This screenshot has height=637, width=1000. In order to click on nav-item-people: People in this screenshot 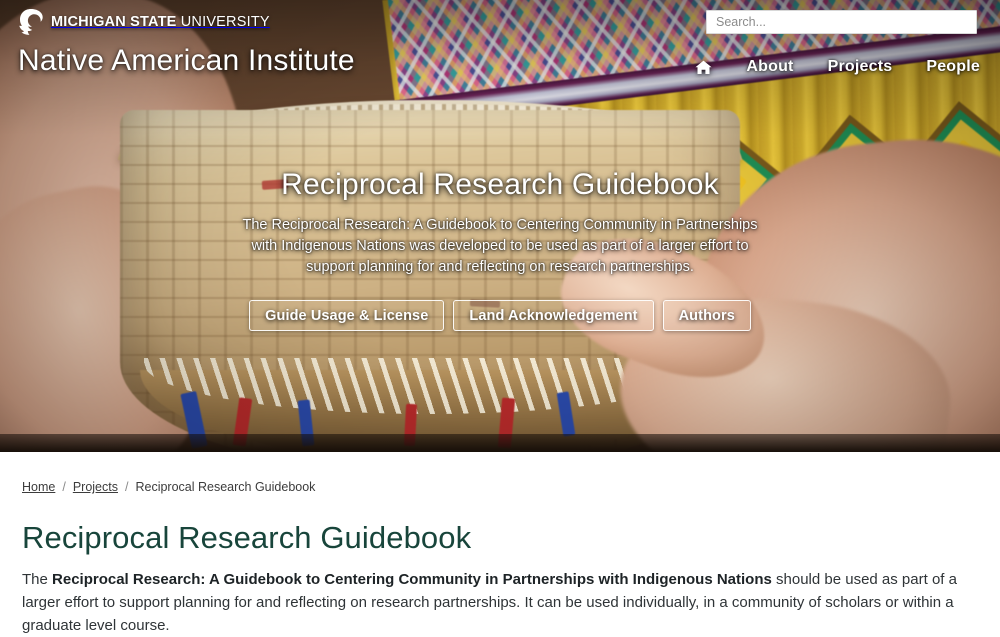, I will do `click(953, 67)`.